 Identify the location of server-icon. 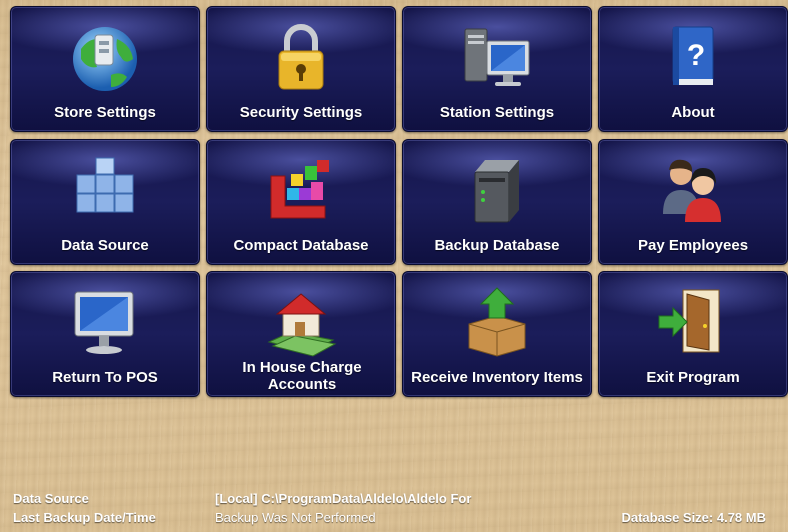
(496, 191).